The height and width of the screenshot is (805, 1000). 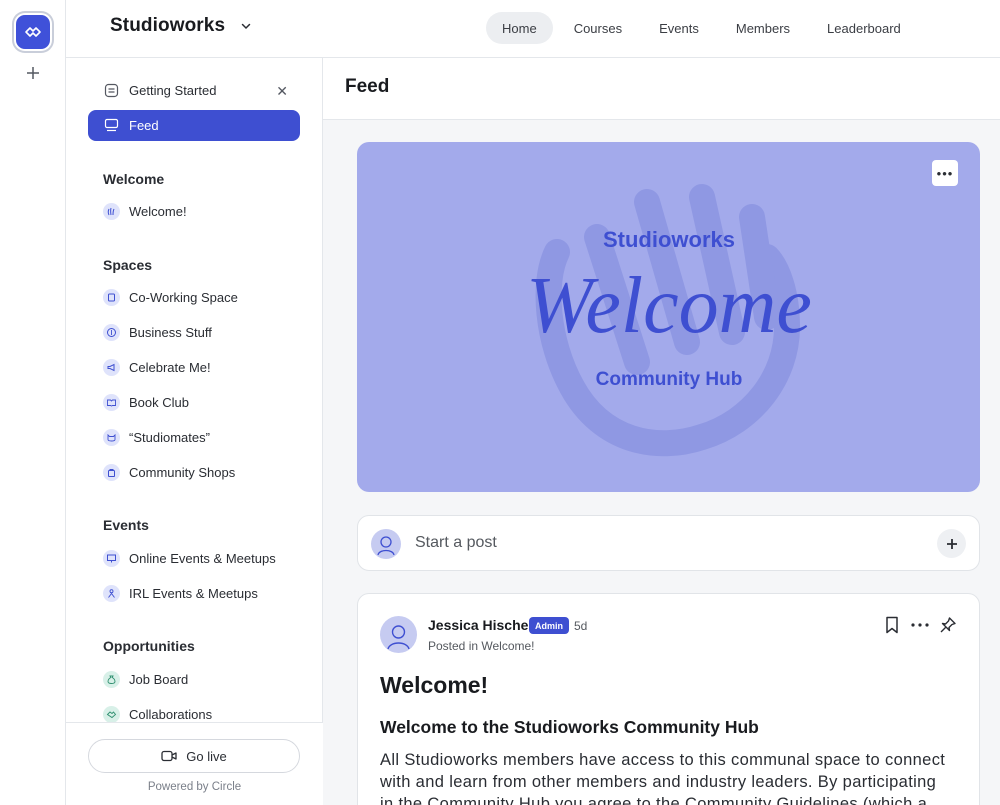 I want to click on posted-in-prefix: Posted in, so click(x=455, y=646).